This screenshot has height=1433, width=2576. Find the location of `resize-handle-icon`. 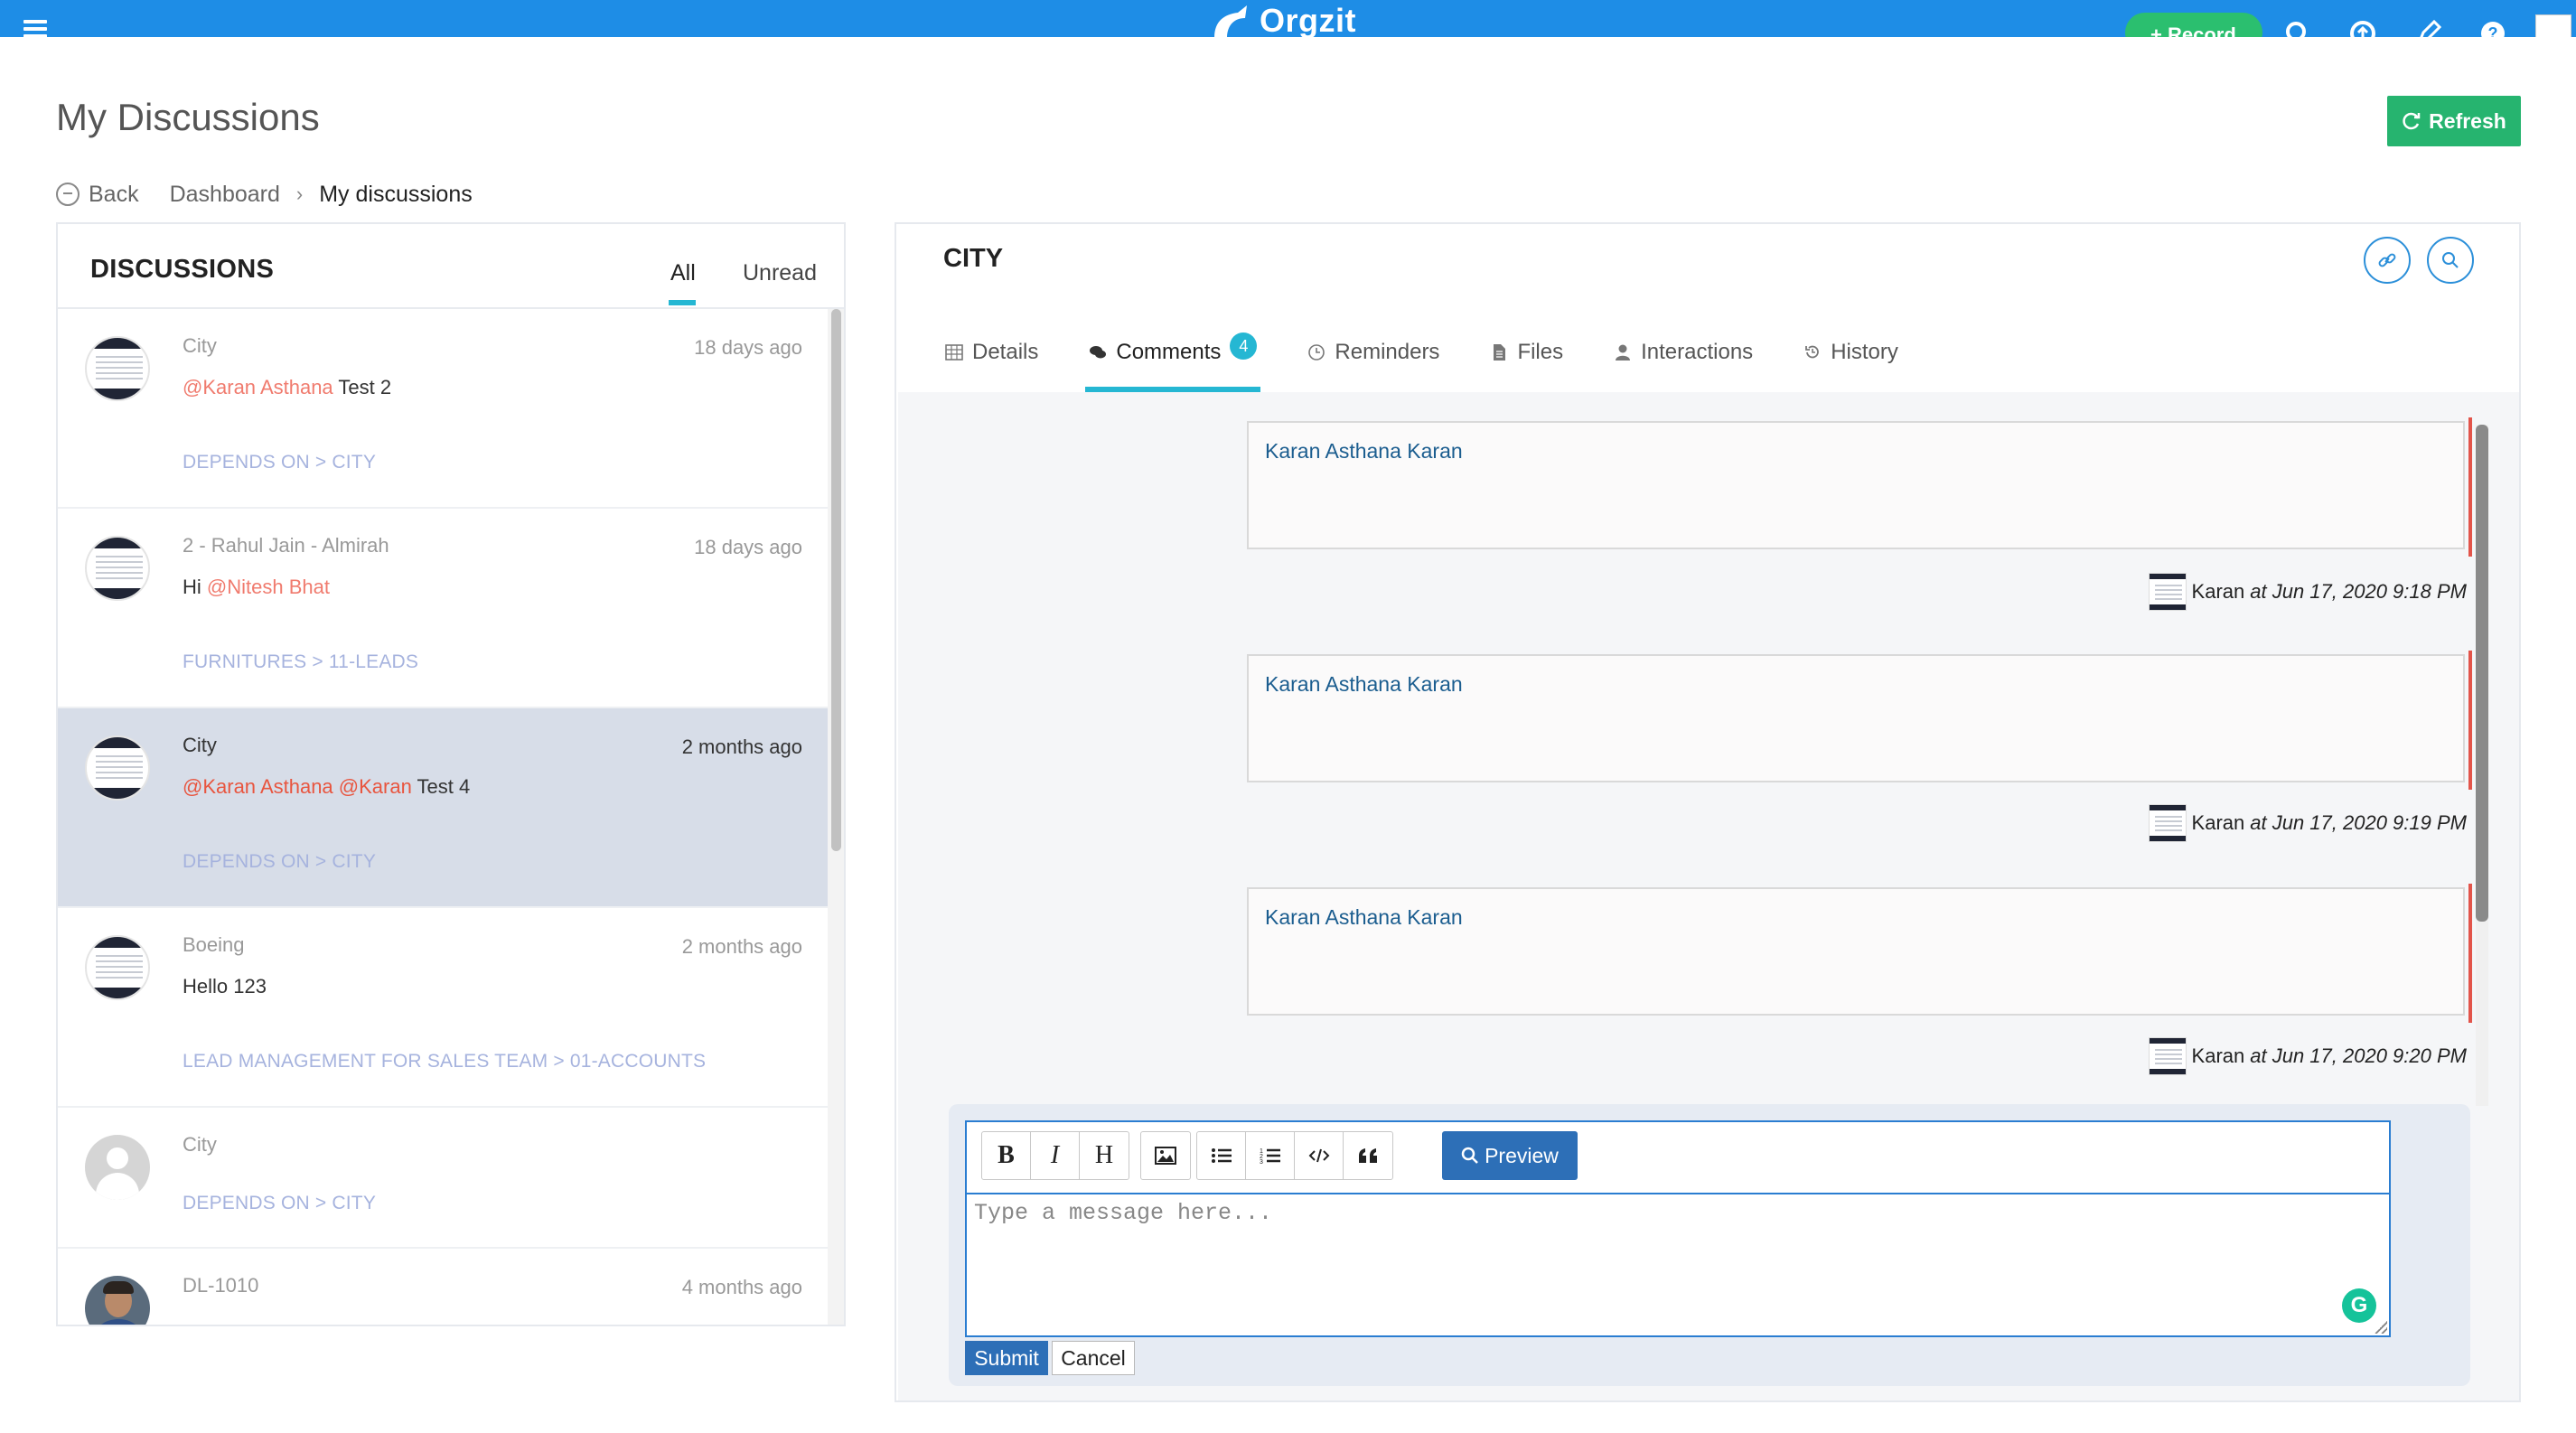

resize-handle-icon is located at coordinates (2381, 1327).